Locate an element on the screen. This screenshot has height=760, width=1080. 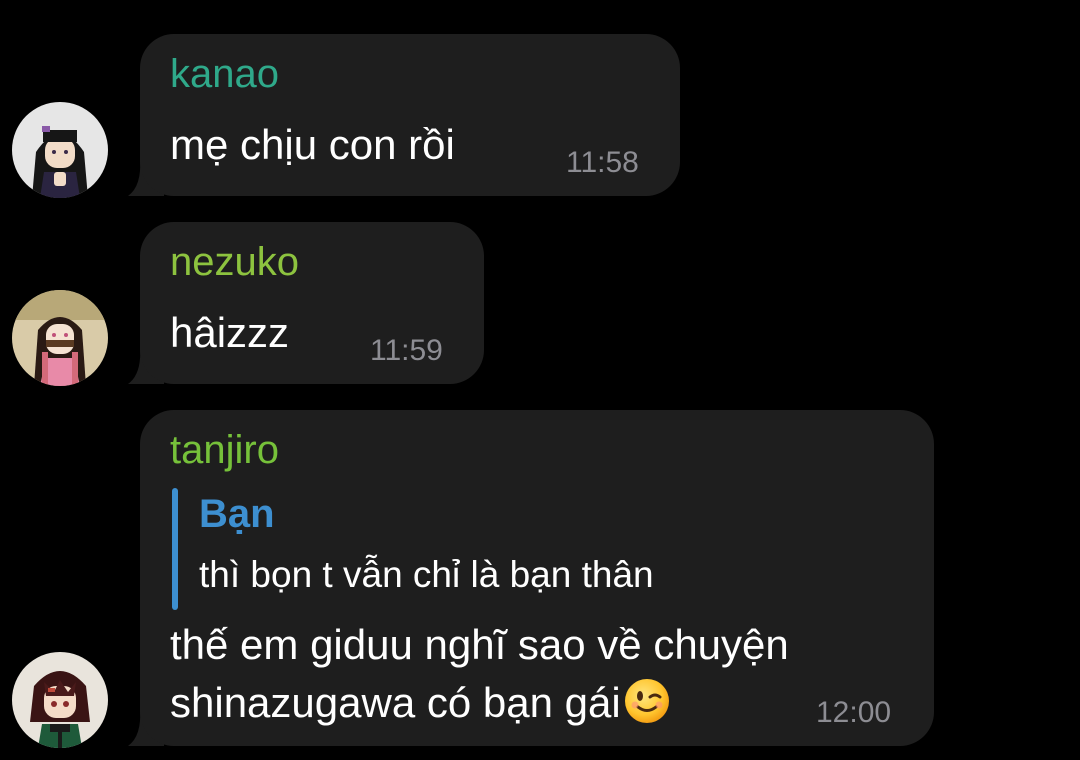
winking-face-emoji is located at coordinates (646, 701).